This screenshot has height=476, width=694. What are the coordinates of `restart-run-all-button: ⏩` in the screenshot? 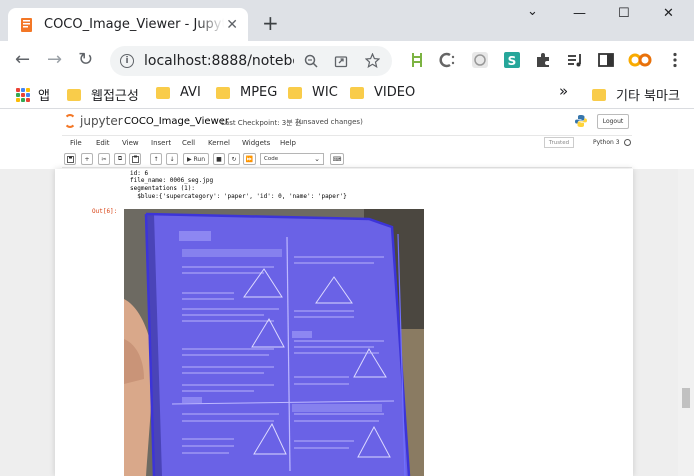 It's located at (249, 159).